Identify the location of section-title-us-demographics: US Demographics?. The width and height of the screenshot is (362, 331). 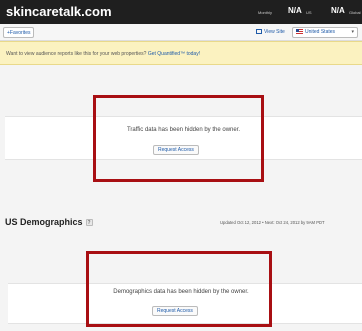
(49, 222).